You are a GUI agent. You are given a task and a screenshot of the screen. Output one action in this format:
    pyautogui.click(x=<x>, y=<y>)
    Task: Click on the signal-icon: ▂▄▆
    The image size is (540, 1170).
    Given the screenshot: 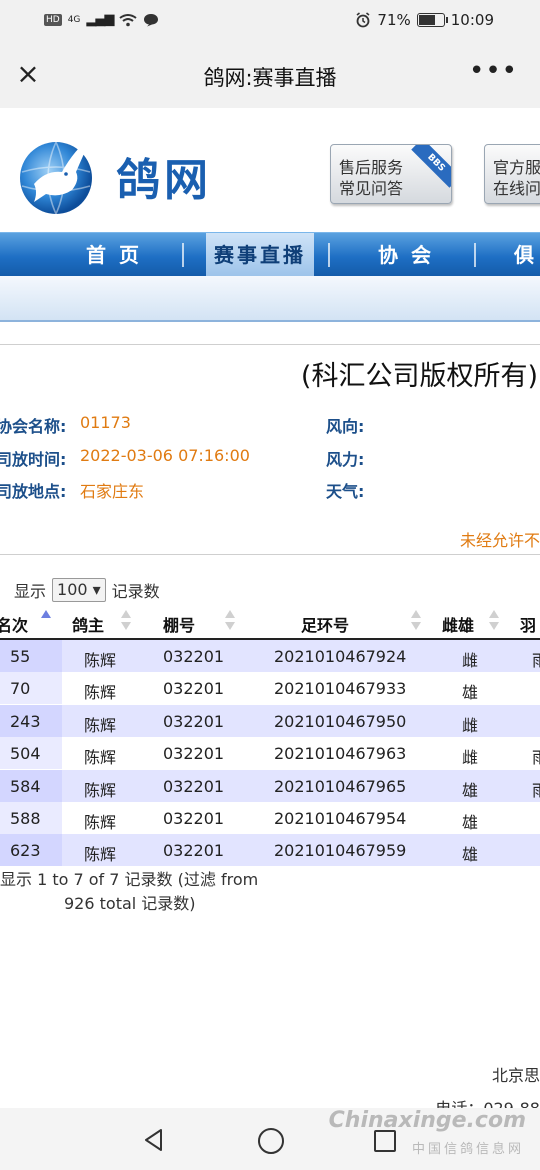 What is the action you would take?
    pyautogui.click(x=100, y=19)
    